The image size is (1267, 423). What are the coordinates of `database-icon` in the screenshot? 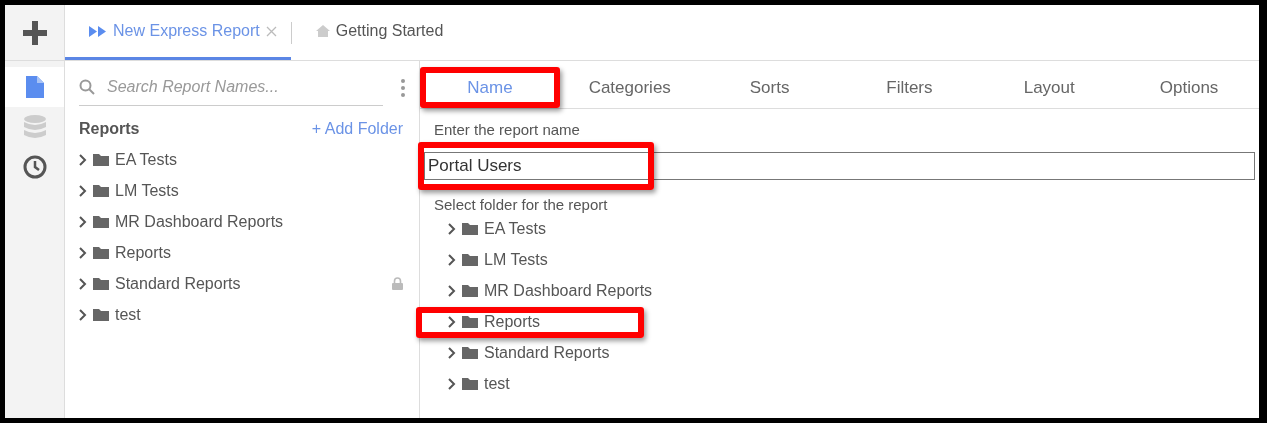 It's located at (34, 127).